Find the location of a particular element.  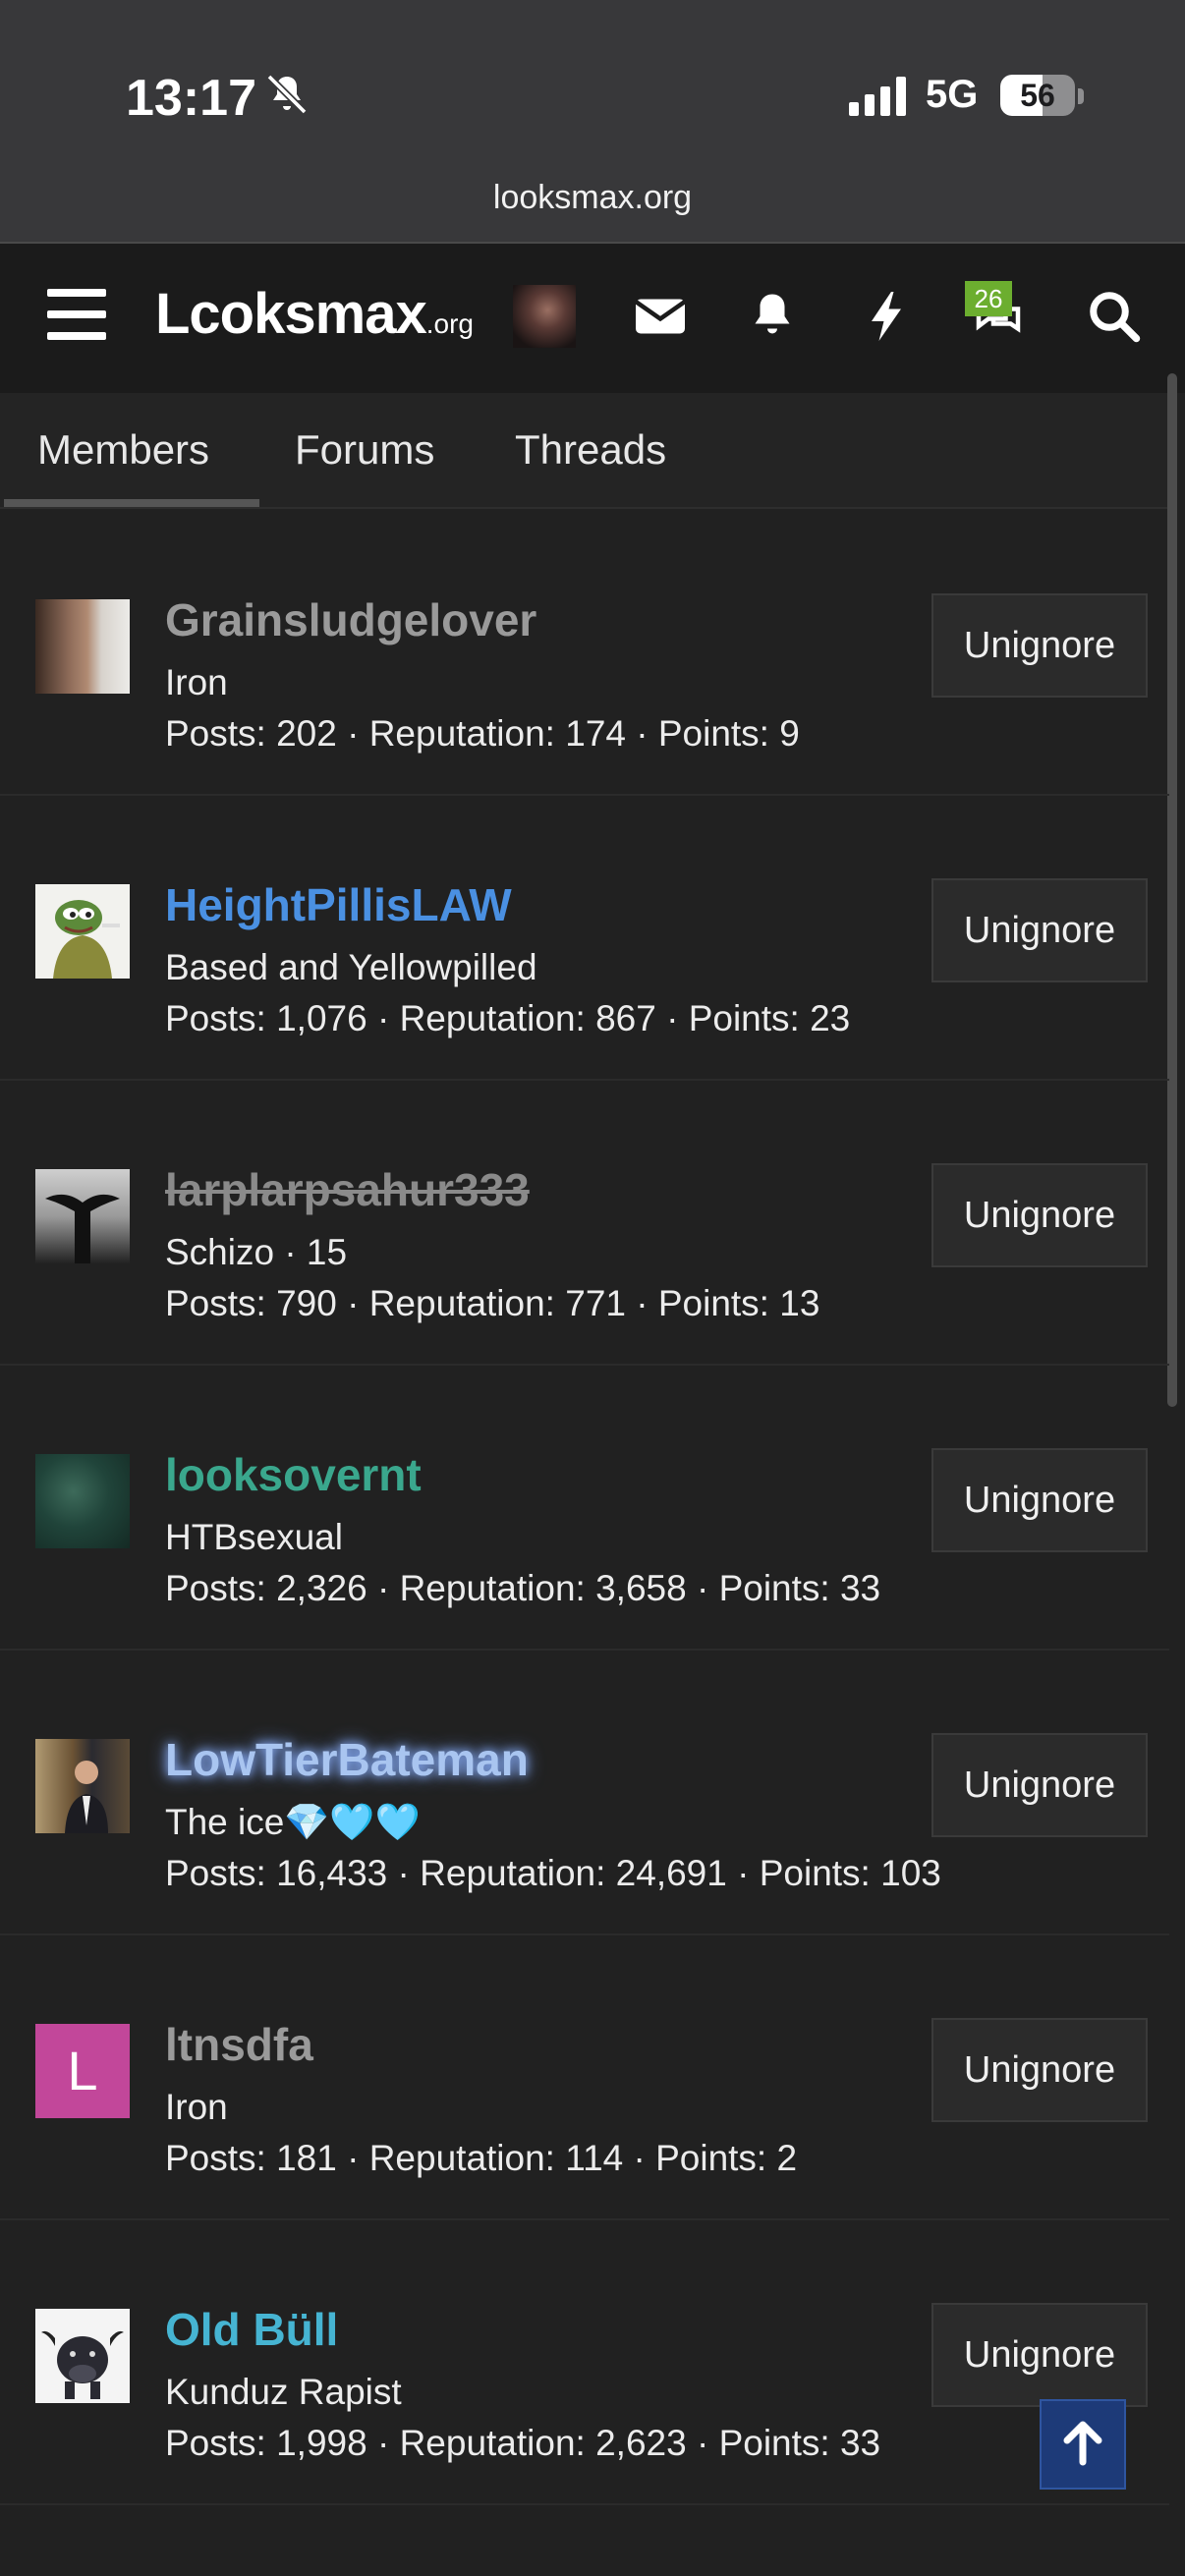

battery-percent: 56 is located at coordinates (1038, 95).